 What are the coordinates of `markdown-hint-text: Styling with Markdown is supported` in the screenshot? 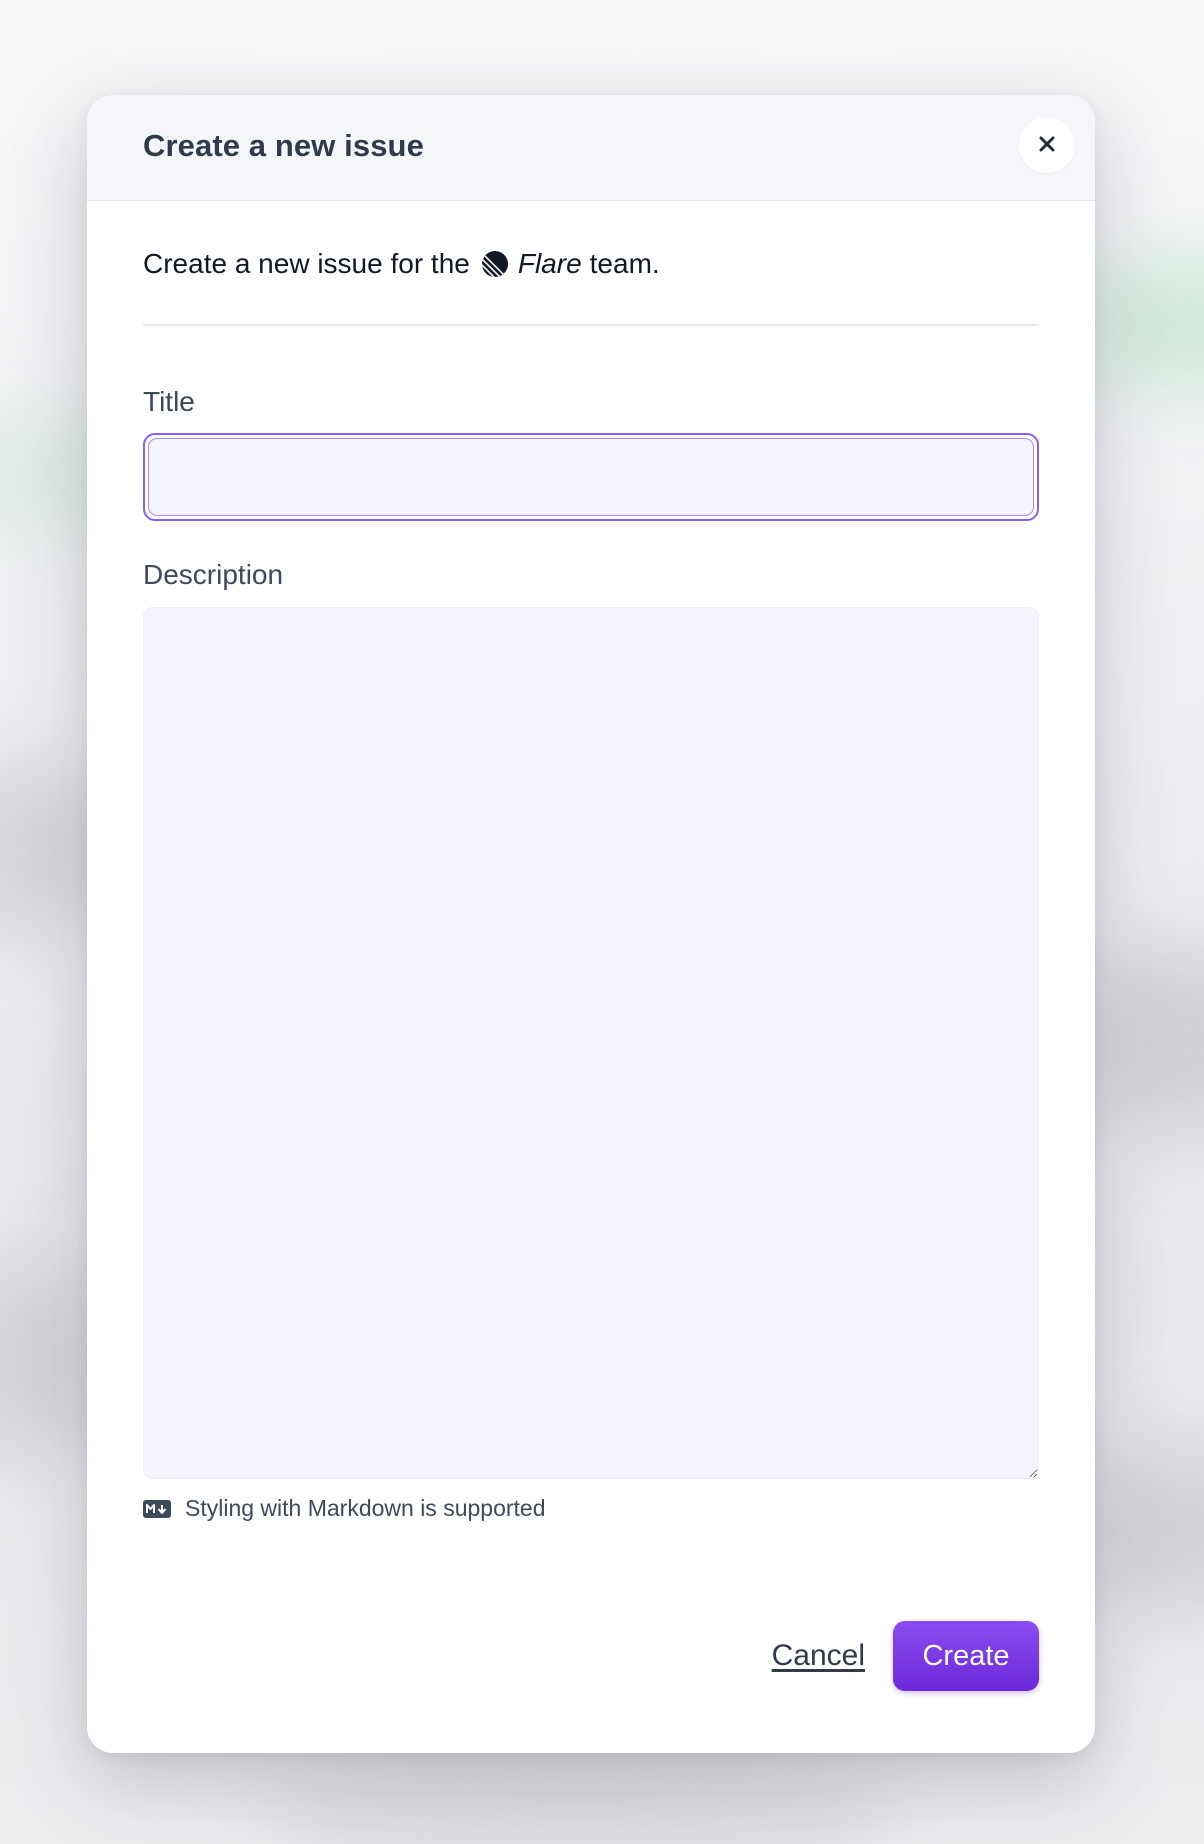 It's located at (365, 1508).